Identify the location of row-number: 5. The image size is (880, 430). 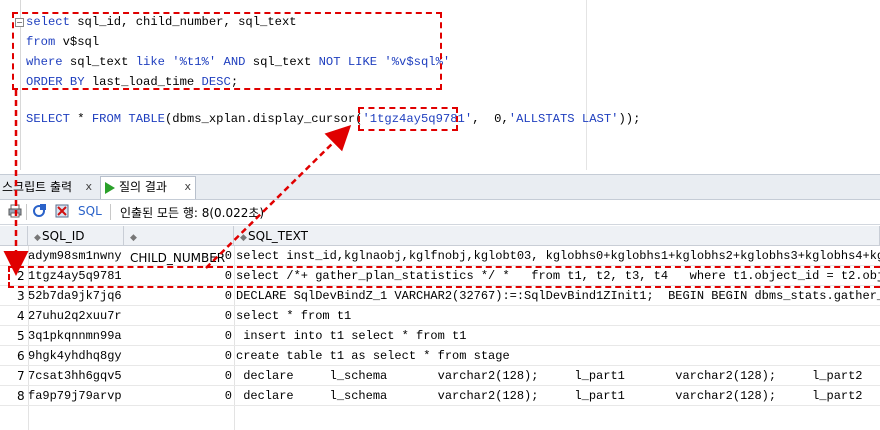
(12, 336).